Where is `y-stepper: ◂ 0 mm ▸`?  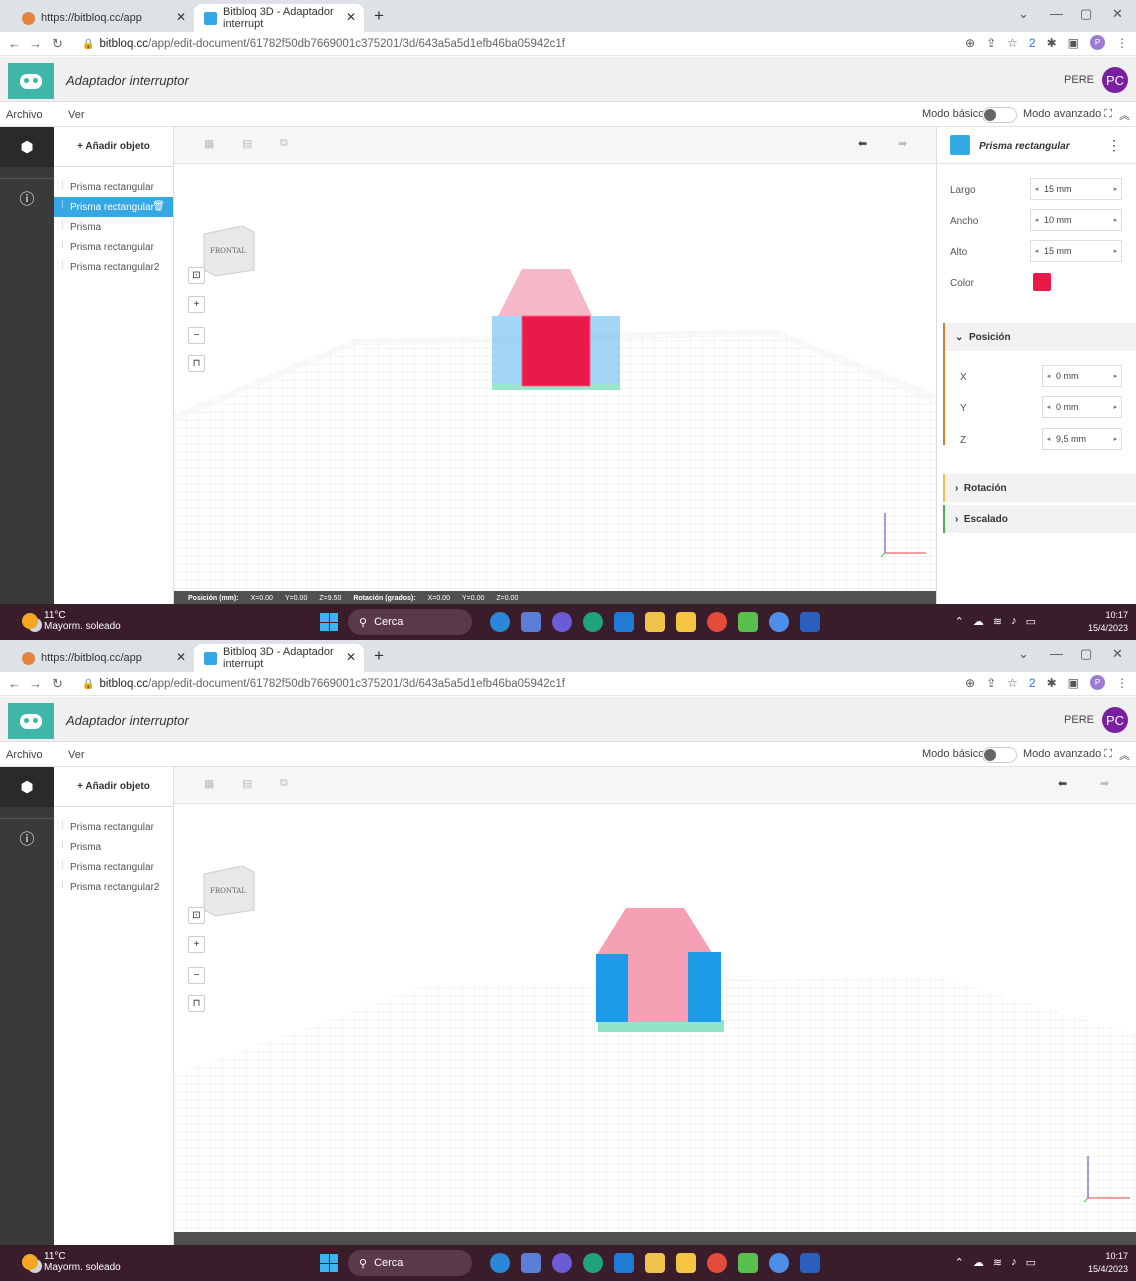 y-stepper: ◂ 0 mm ▸ is located at coordinates (1082, 407).